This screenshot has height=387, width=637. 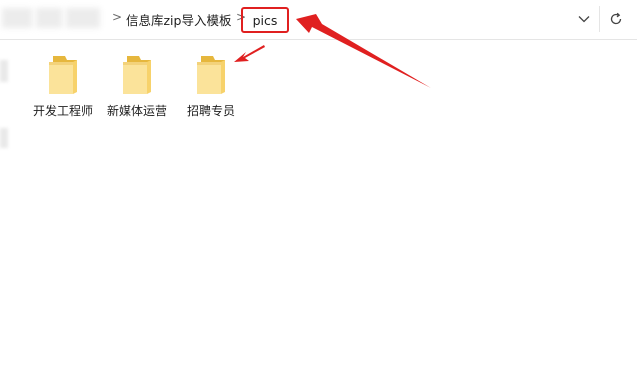 I want to click on folder-item-2: 新媒体运营, so click(x=137, y=86).